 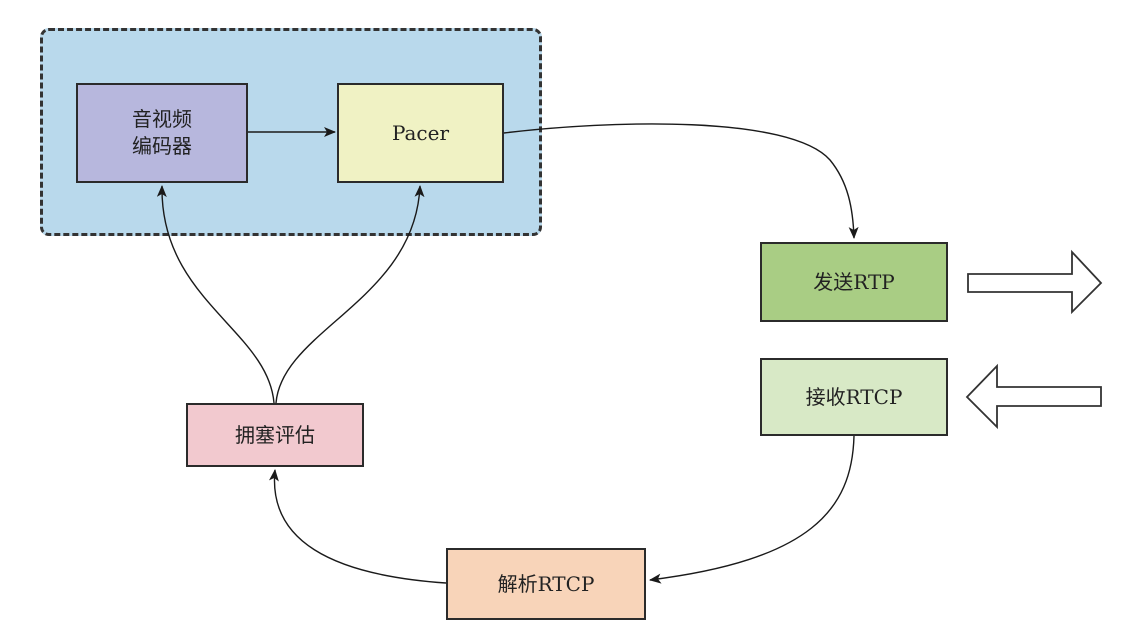 What do you see at coordinates (752, 509) in the screenshot?
I see `edge-recv-to-parse-rtcp` at bounding box center [752, 509].